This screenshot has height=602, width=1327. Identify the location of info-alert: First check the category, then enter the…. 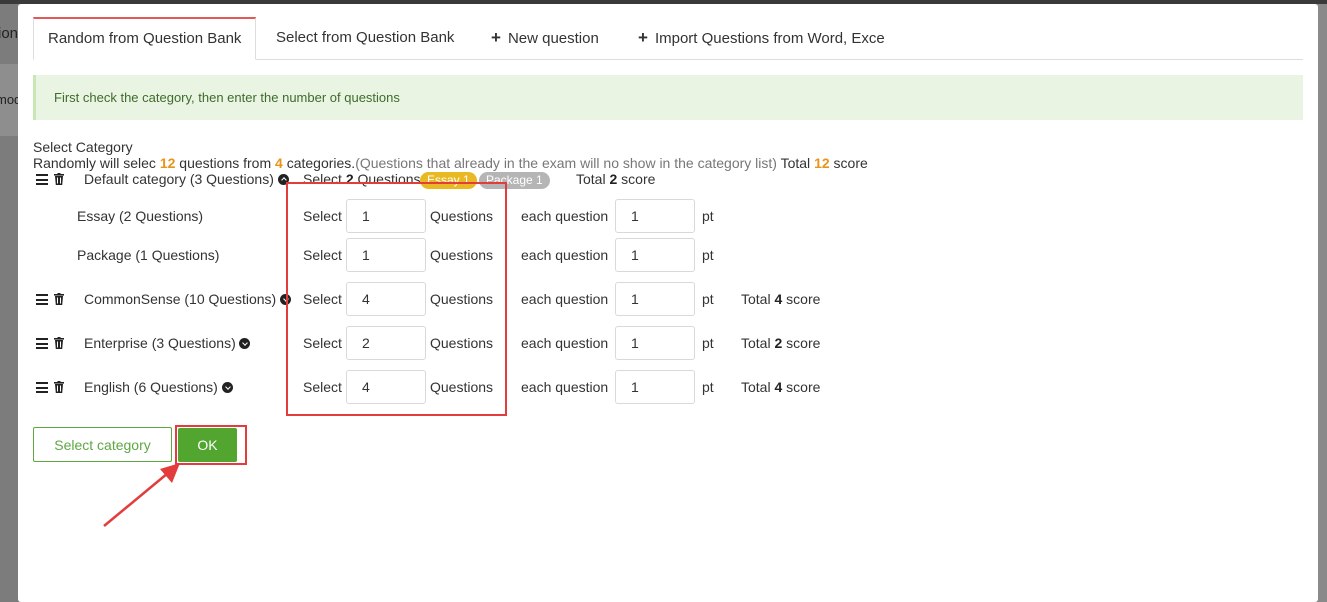
(668, 97).